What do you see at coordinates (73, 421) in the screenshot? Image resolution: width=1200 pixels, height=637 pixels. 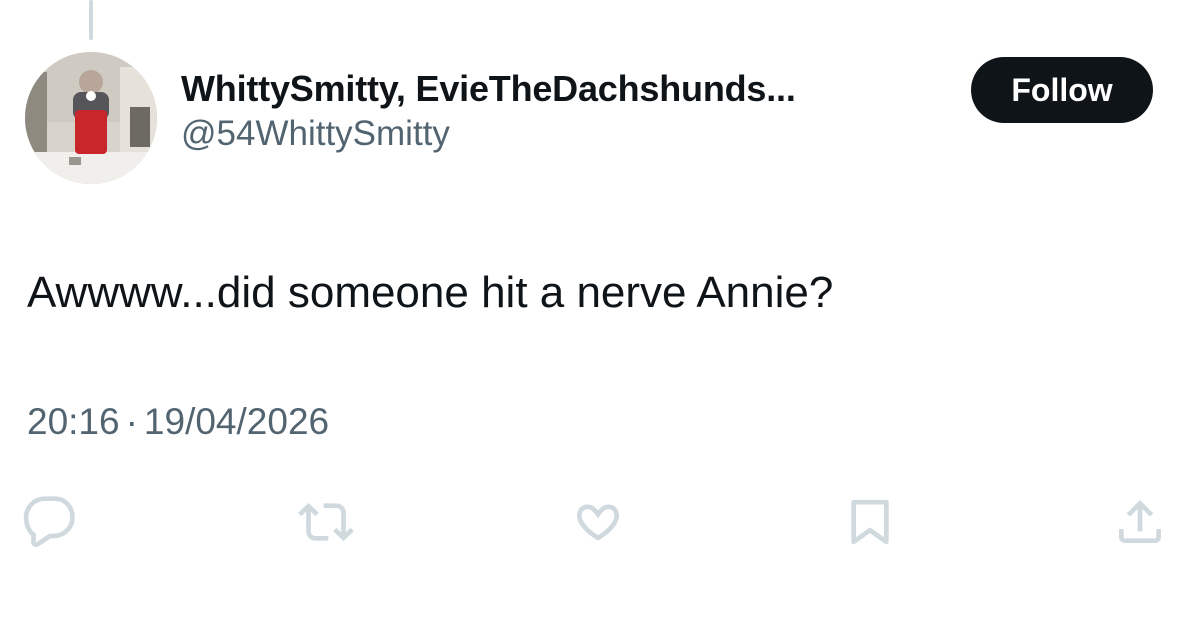 I see `tweet-time: 20:16` at bounding box center [73, 421].